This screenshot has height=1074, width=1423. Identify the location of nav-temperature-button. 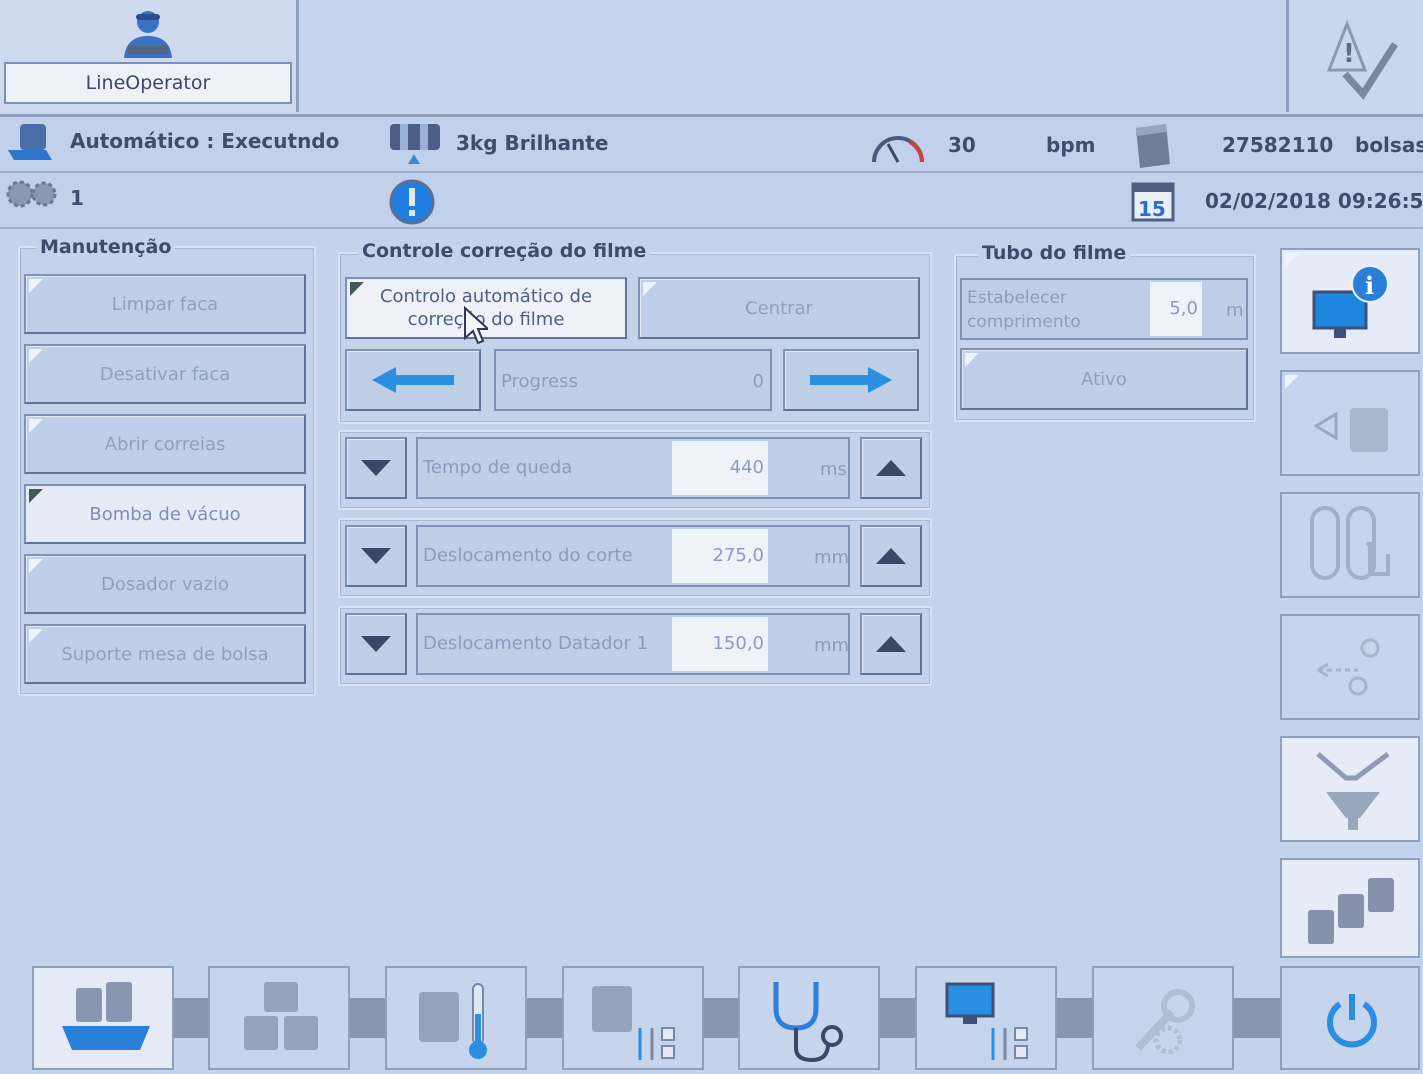
(456, 1018).